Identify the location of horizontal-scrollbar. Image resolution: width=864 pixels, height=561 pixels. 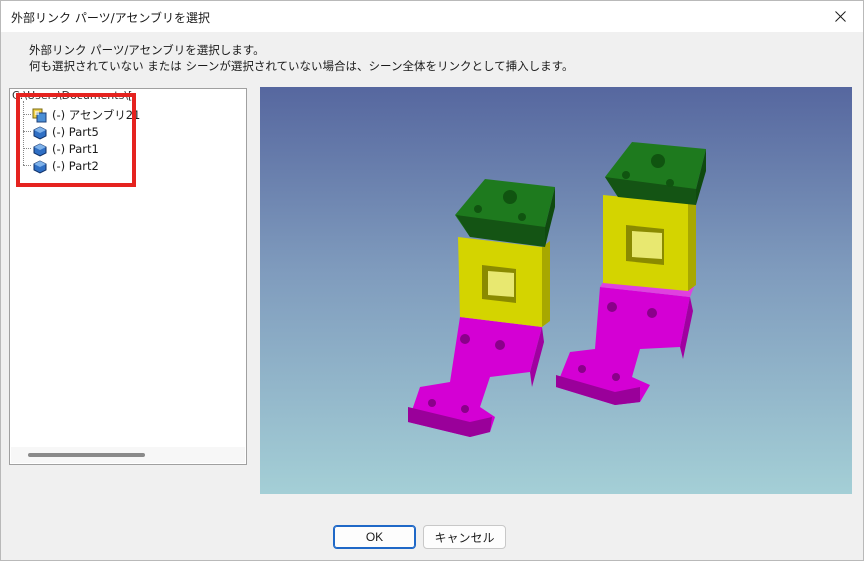
(128, 455).